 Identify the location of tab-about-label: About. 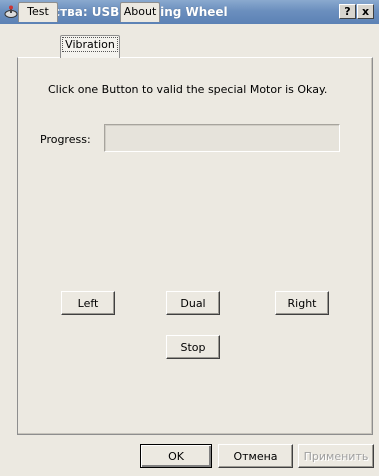
(140, 11).